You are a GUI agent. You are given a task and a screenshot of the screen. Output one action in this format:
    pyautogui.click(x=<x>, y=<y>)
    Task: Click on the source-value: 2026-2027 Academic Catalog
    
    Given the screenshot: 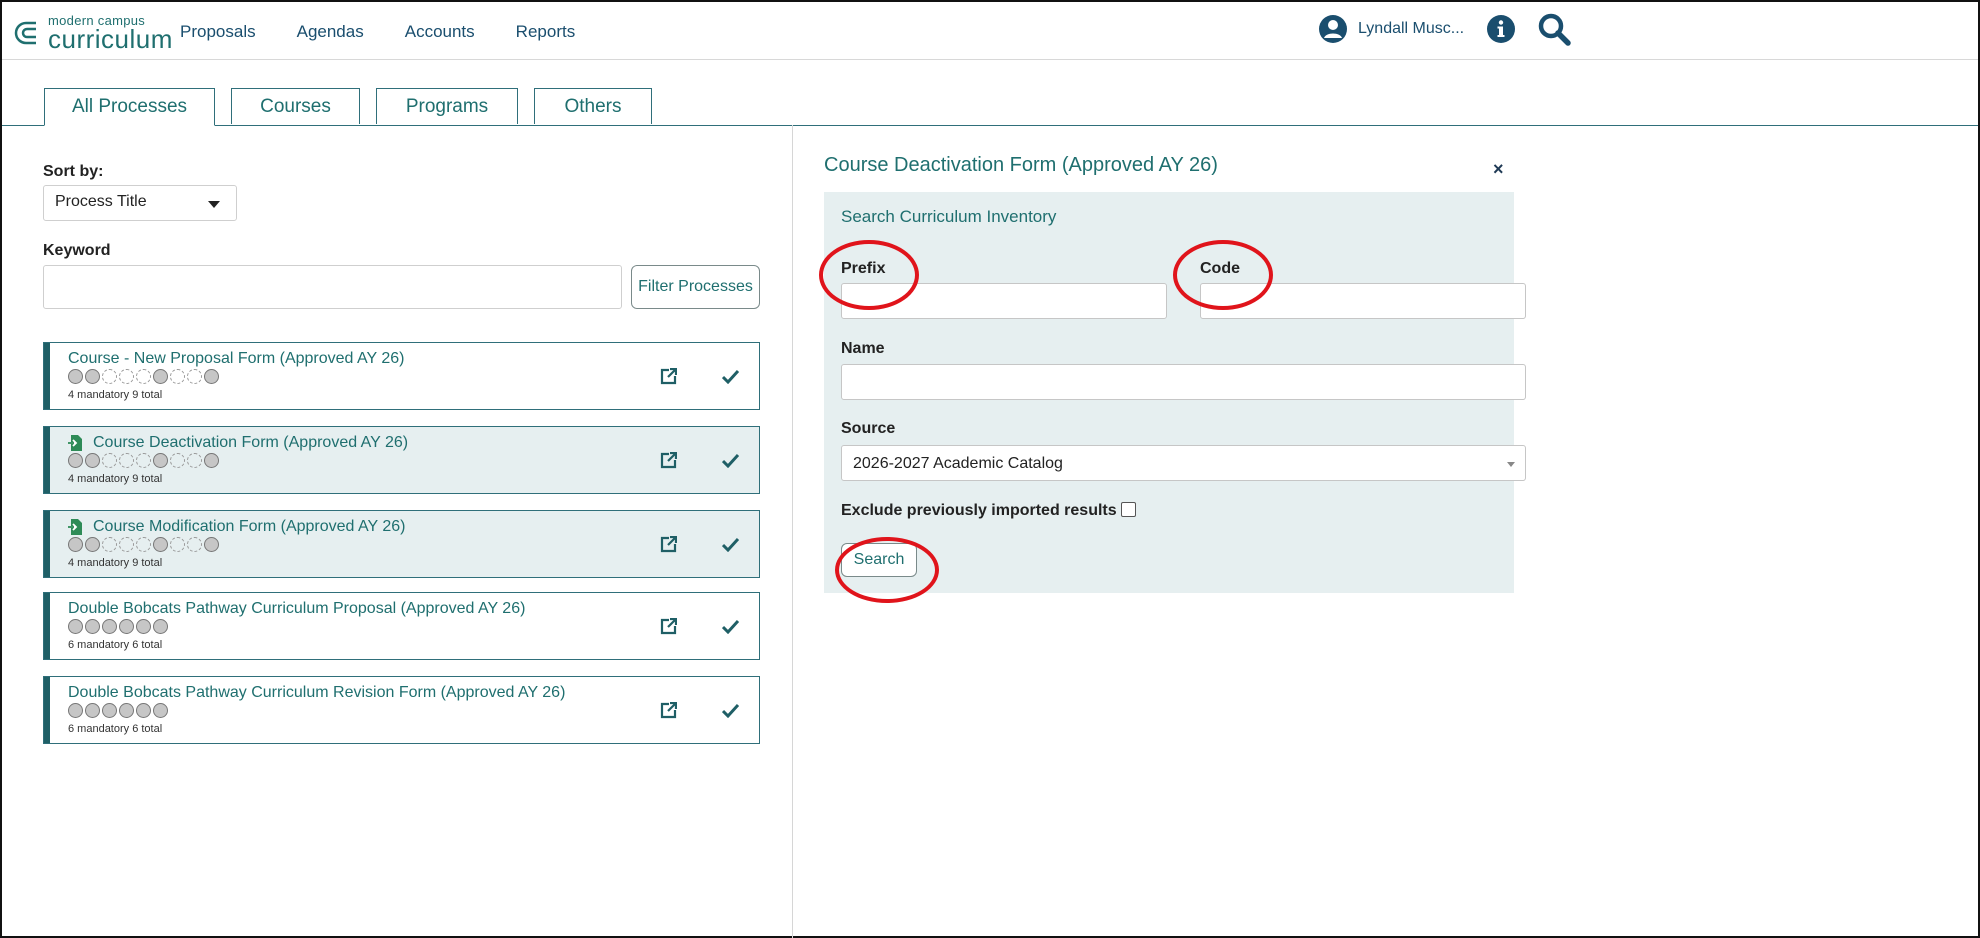 What is the action you would take?
    pyautogui.click(x=958, y=463)
    